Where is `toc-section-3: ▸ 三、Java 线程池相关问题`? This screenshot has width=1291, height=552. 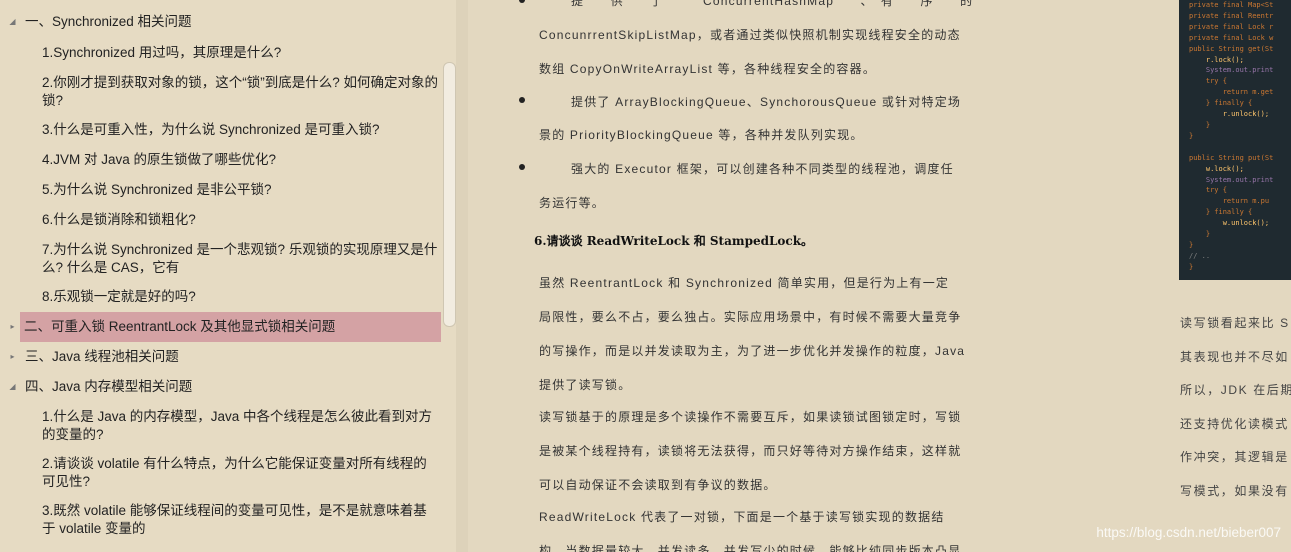 toc-section-3: ▸ 三、Java 线程池相关问题 is located at coordinates (220, 357).